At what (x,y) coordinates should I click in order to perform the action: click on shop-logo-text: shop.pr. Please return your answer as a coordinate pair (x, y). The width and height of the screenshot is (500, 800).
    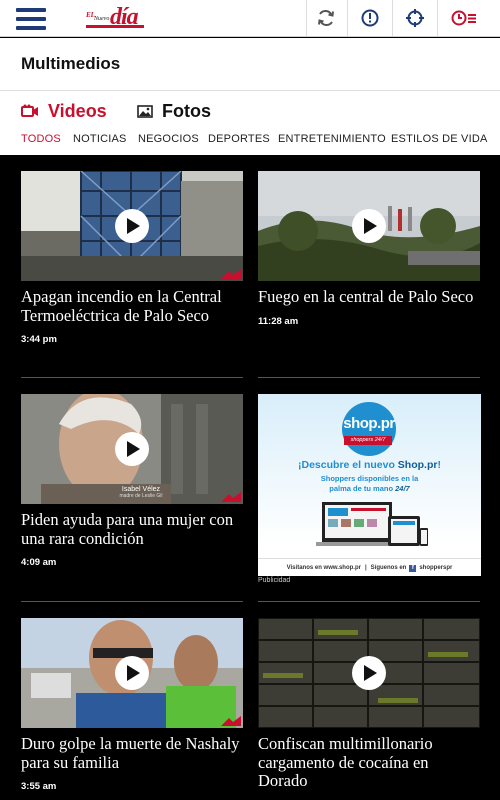
    Looking at the image, I should click on (369, 423).